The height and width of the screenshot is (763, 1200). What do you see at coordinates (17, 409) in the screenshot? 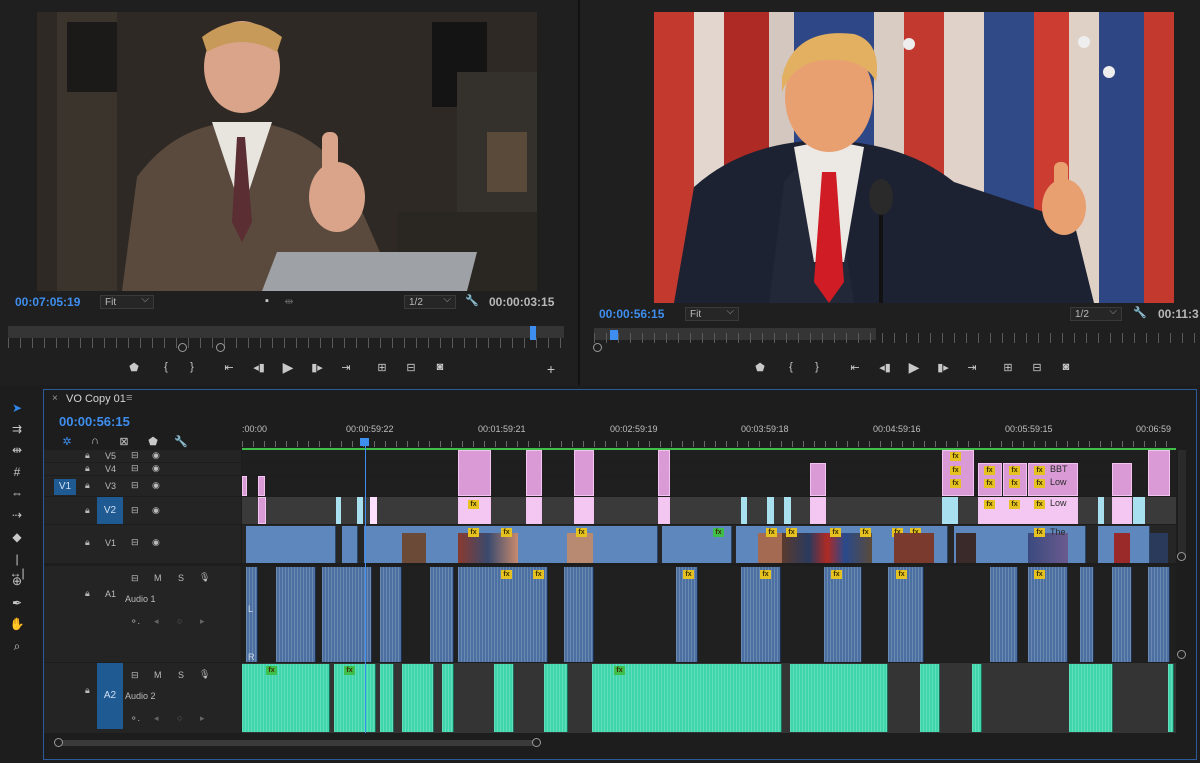
I see `selection-tool-icon: ➤` at bounding box center [17, 409].